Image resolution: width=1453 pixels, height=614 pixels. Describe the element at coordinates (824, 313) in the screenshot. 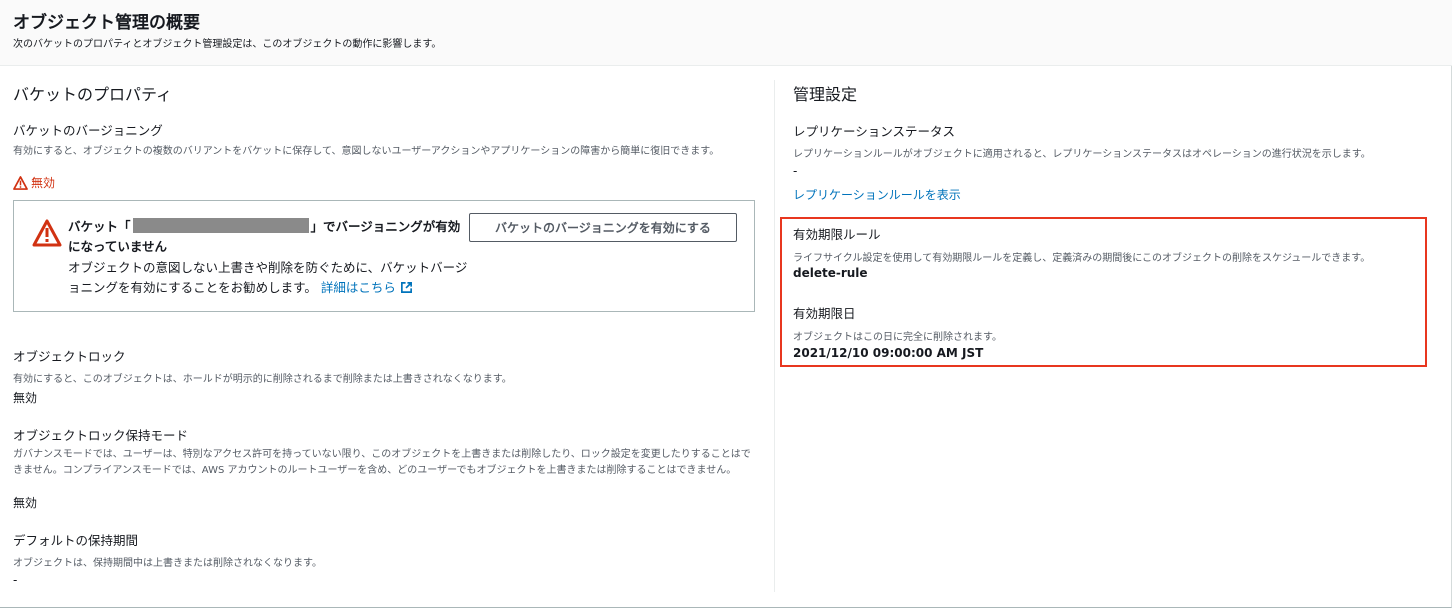

I see `expiration-date-label: 有効期限日` at that location.